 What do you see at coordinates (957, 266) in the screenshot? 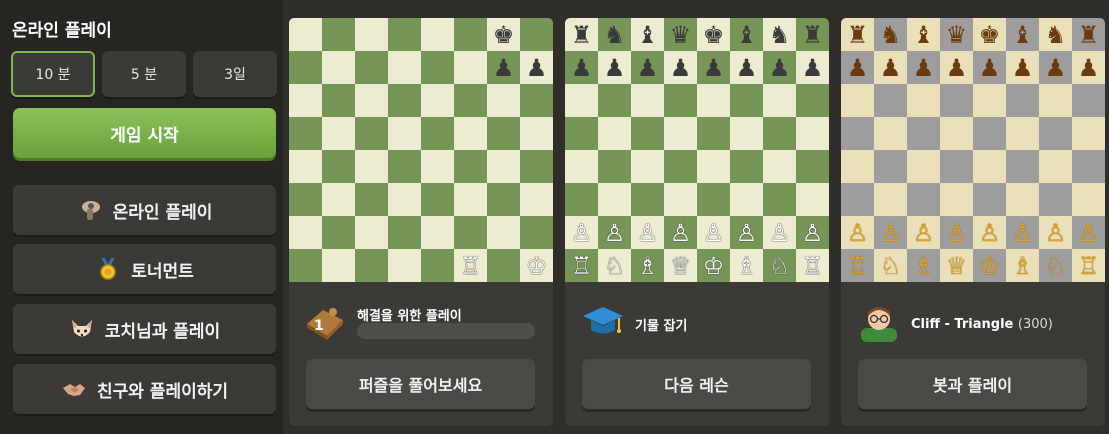
I see `chess-piece: ♕` at bounding box center [957, 266].